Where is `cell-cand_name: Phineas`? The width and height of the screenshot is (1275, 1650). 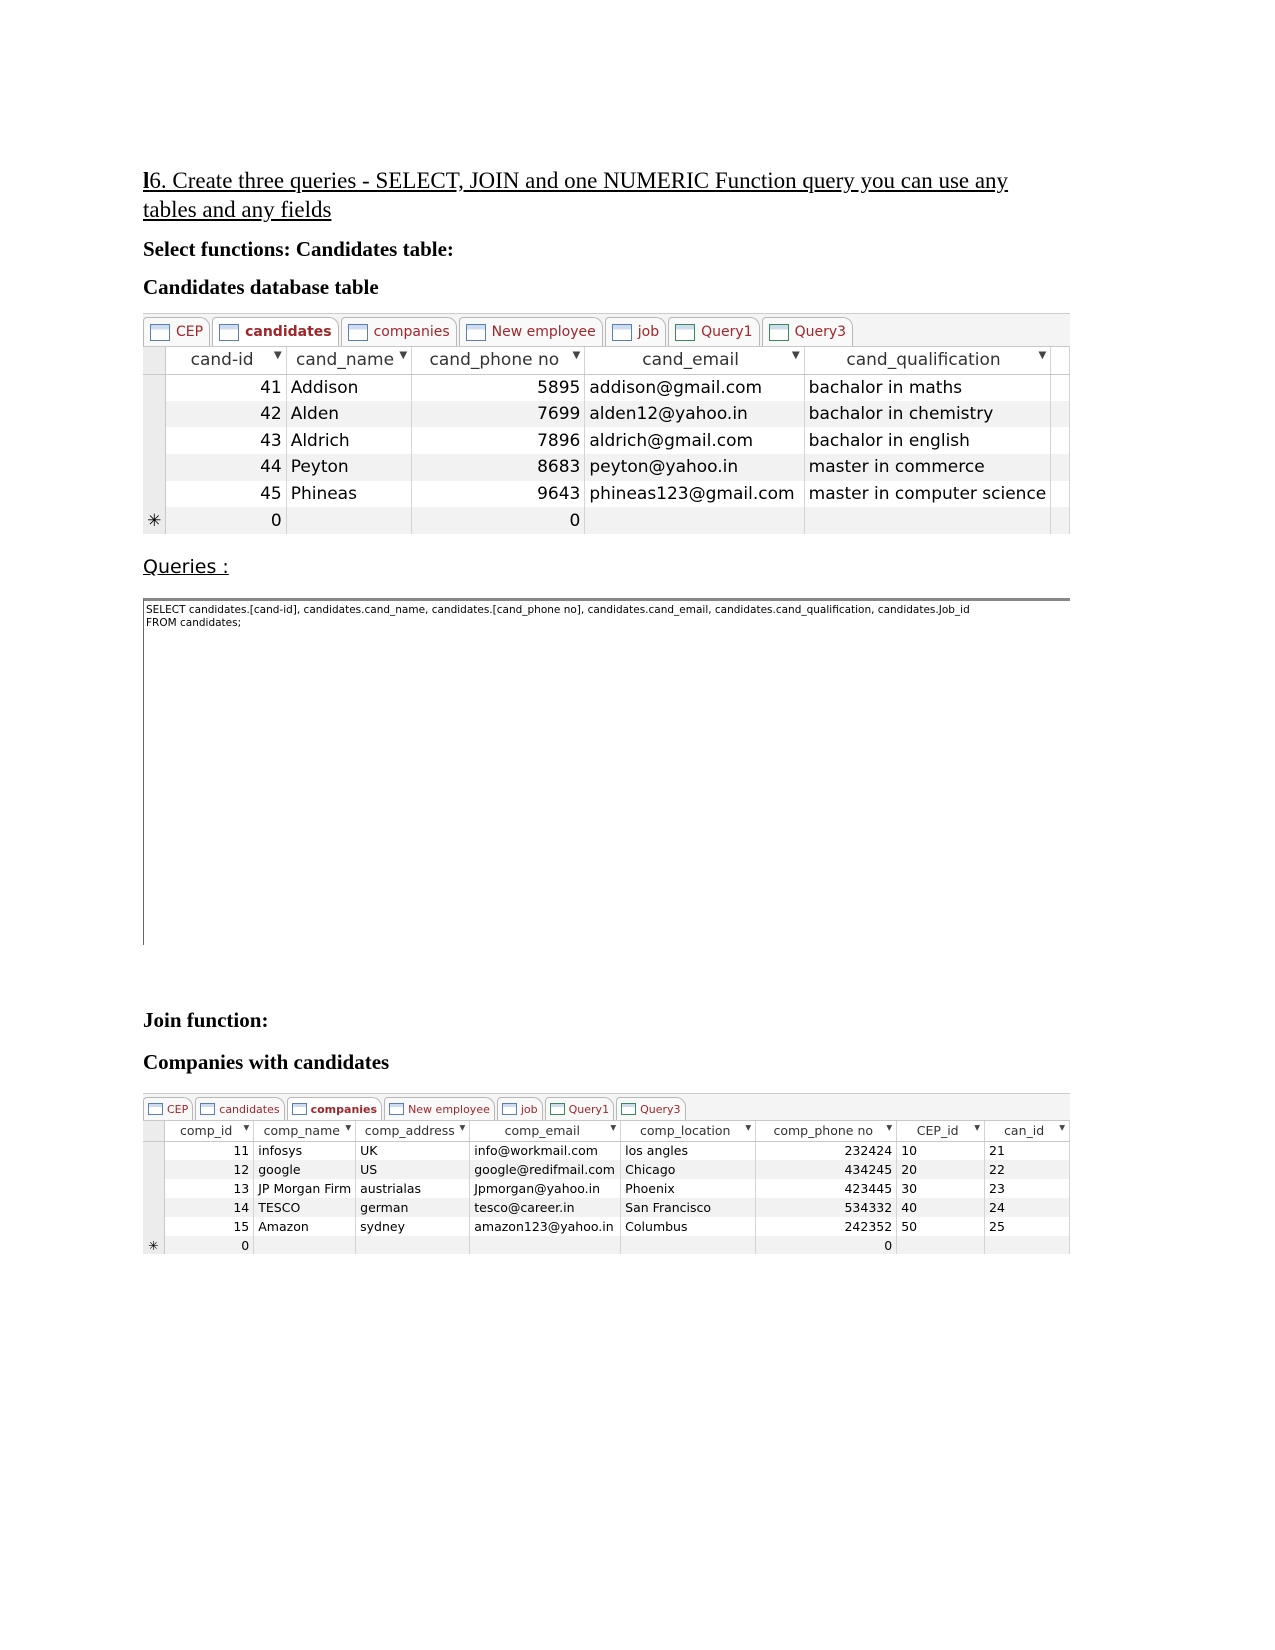
cell-cand_name: Phineas is located at coordinates (349, 494).